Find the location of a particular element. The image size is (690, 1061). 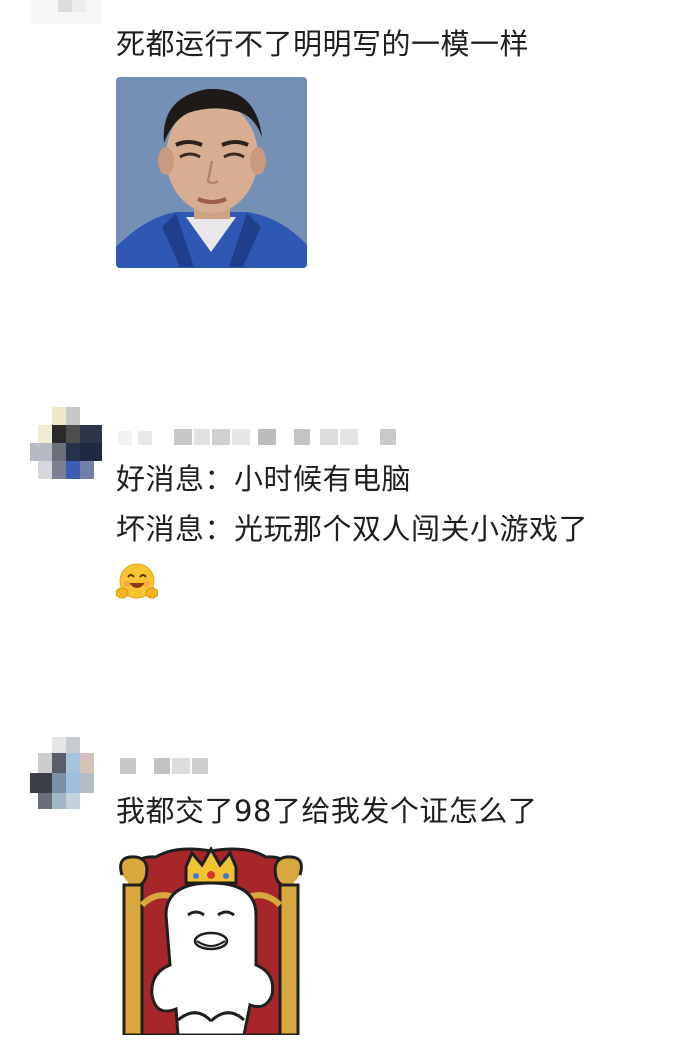

student-id-photo is located at coordinates (211, 172).